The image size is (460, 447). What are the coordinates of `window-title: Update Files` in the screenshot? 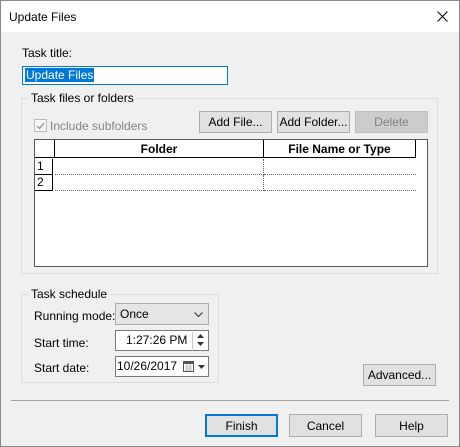 It's located at (43, 17).